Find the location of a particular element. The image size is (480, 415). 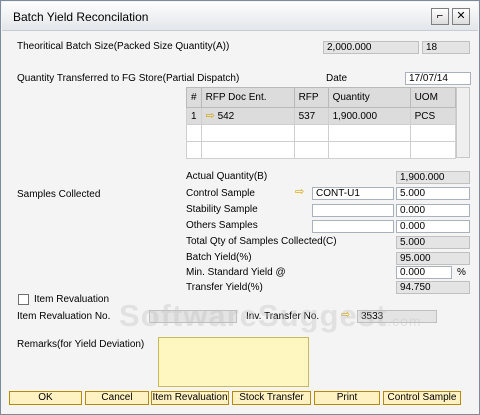

date-field: 17/07/14 is located at coordinates (438, 78).